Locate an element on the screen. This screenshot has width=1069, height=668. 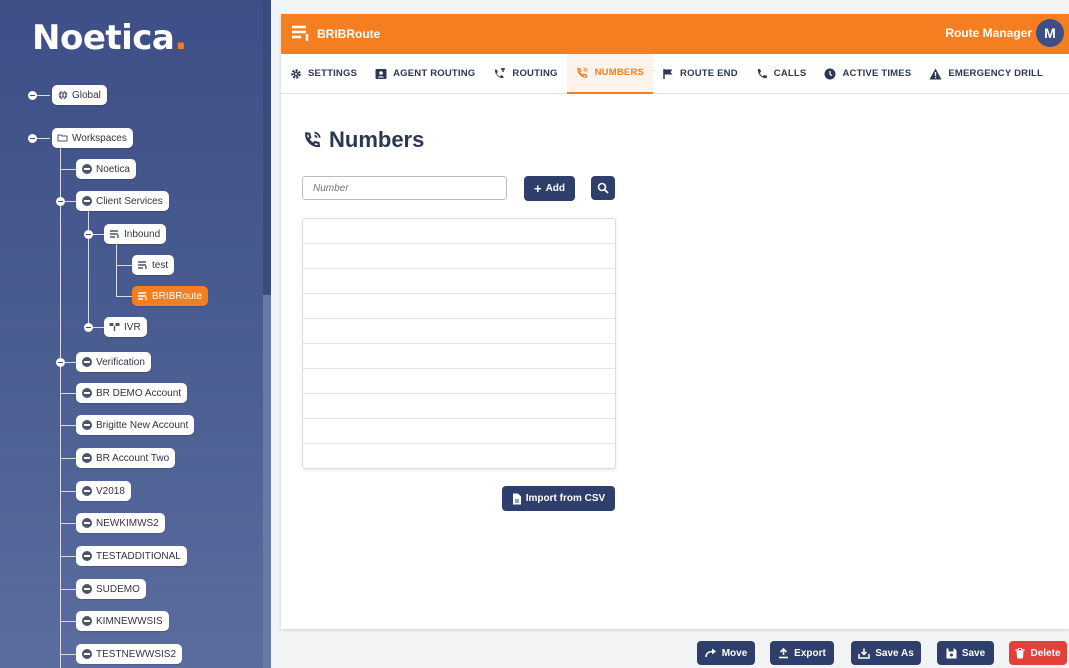
tree-node-br-account-two: BR Account Two is located at coordinates (126, 458).